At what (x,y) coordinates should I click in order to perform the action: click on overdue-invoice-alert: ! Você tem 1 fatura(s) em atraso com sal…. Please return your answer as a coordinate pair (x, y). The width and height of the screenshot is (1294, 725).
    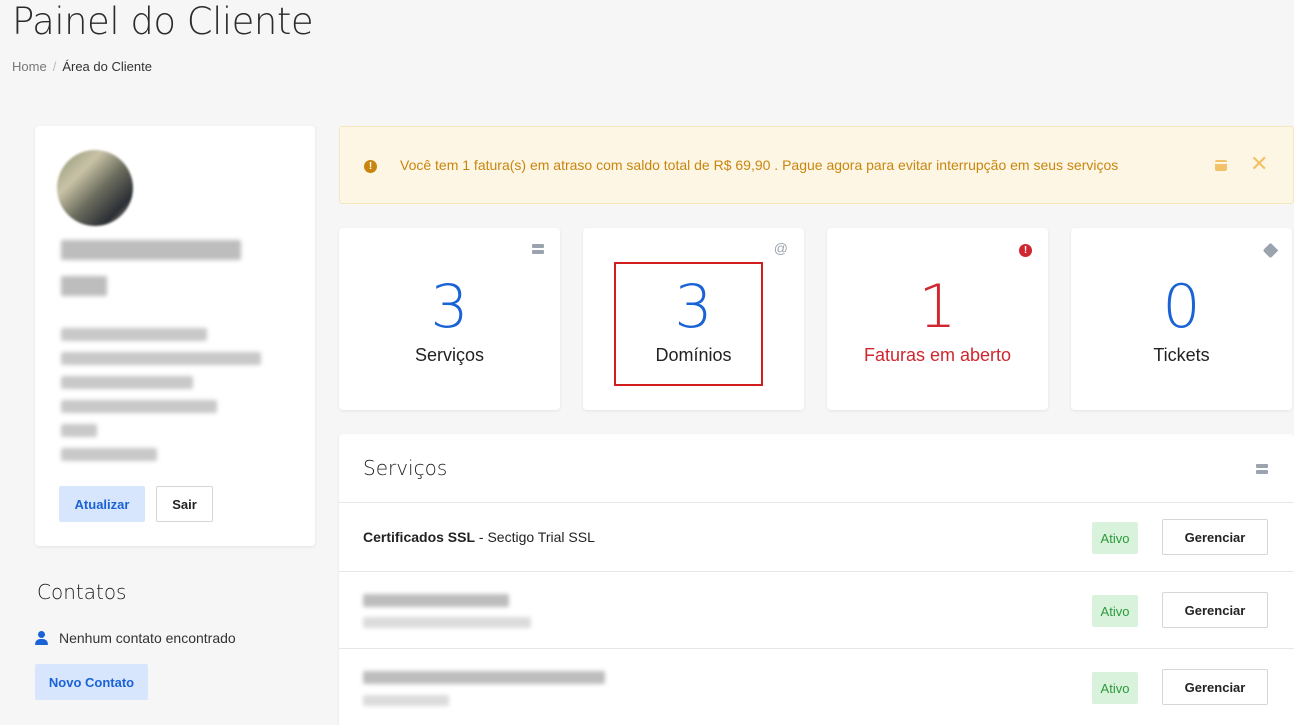
    Looking at the image, I should click on (816, 165).